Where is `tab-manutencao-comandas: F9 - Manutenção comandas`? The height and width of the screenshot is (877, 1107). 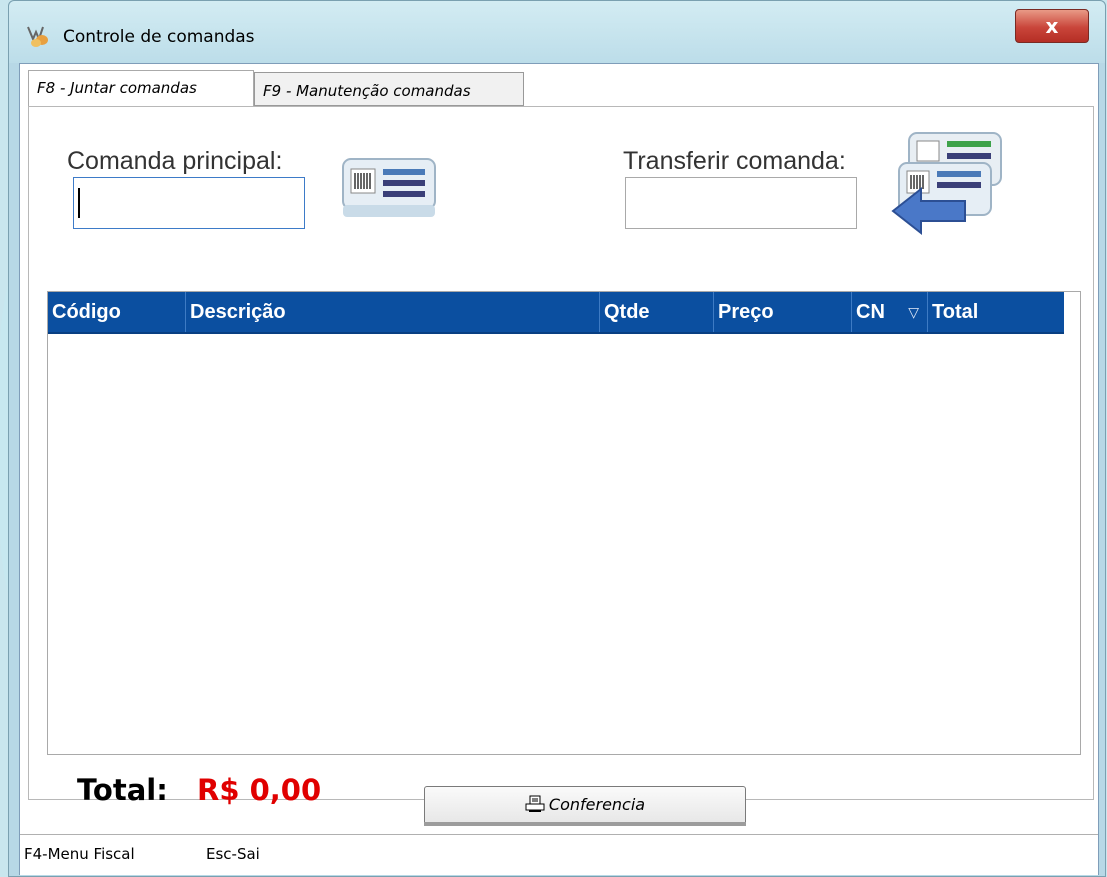
tab-manutencao-comandas: F9 - Manutenção comandas is located at coordinates (389, 89).